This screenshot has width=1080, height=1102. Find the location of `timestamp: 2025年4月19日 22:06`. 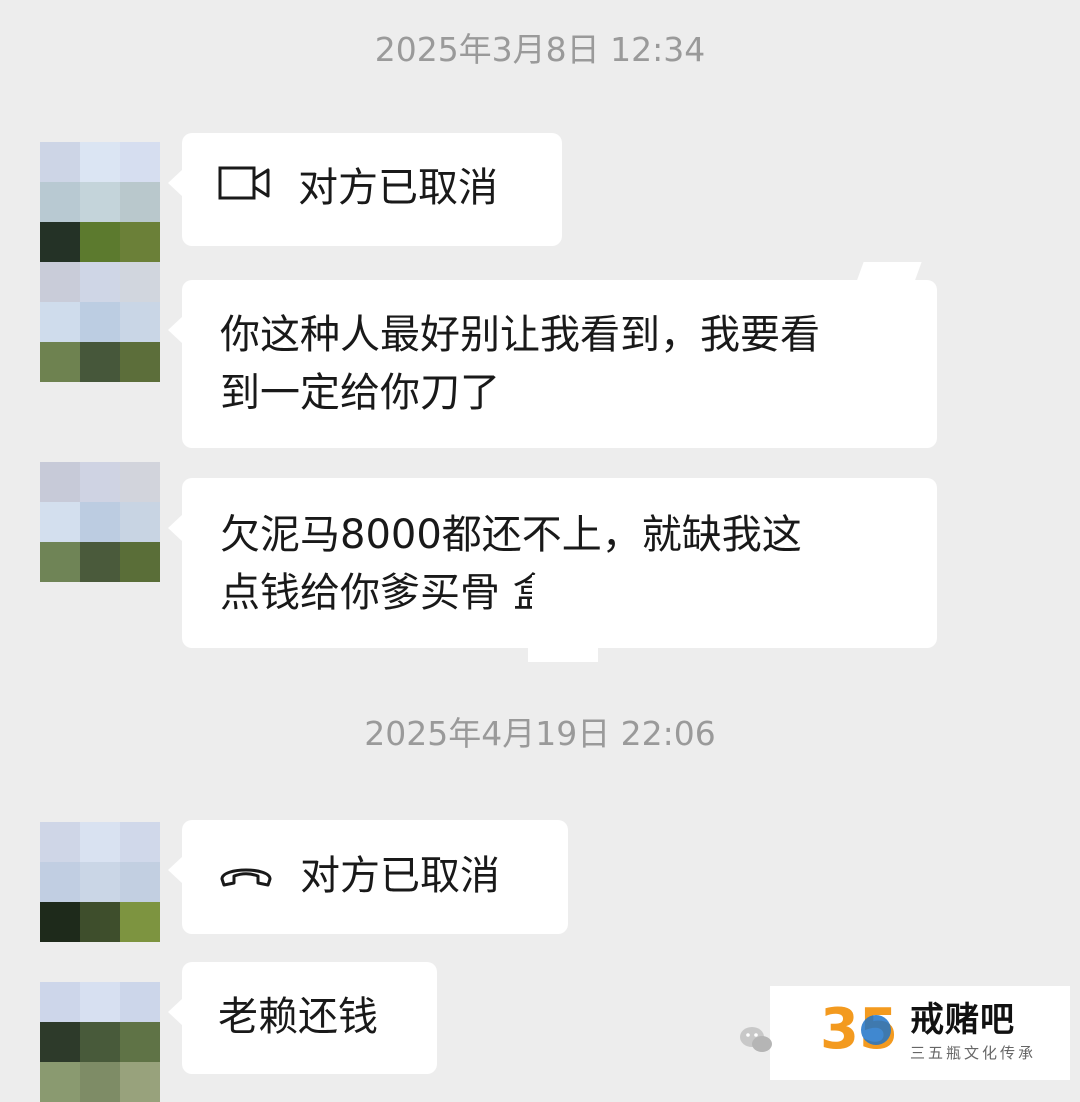

timestamp: 2025年4月19日 22:06 is located at coordinates (540, 733).